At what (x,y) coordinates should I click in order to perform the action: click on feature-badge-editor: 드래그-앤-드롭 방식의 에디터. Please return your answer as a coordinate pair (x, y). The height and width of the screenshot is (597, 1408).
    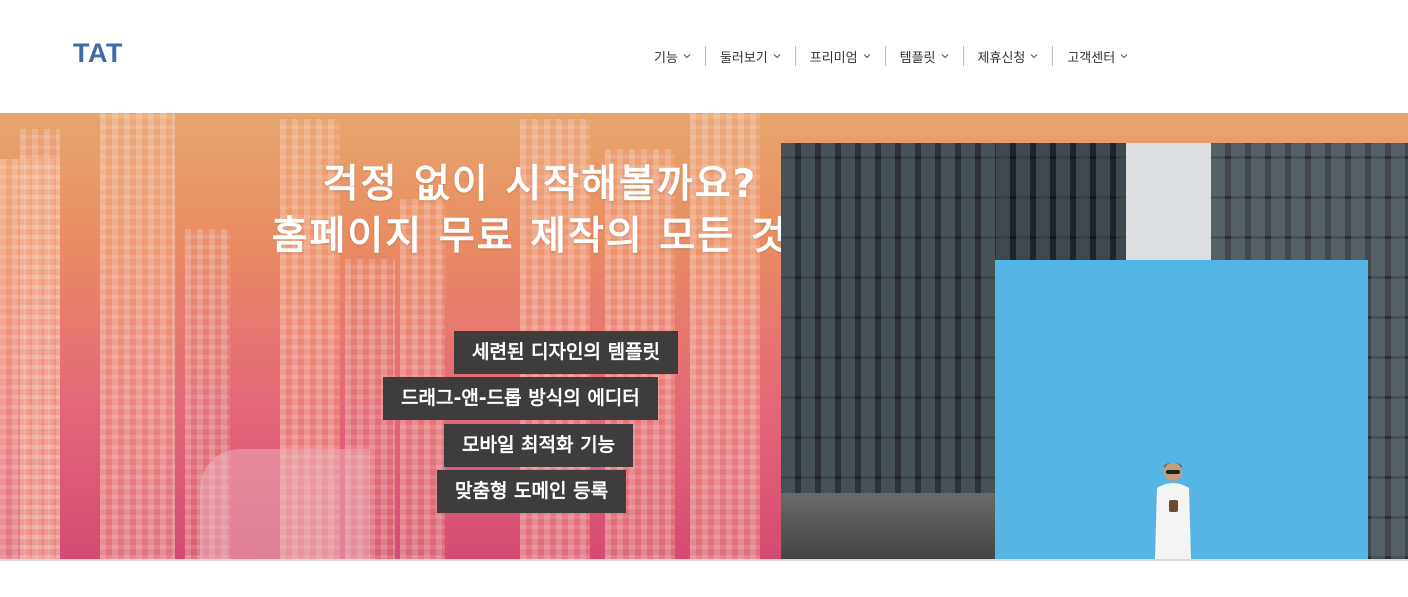
    Looking at the image, I should click on (520, 398).